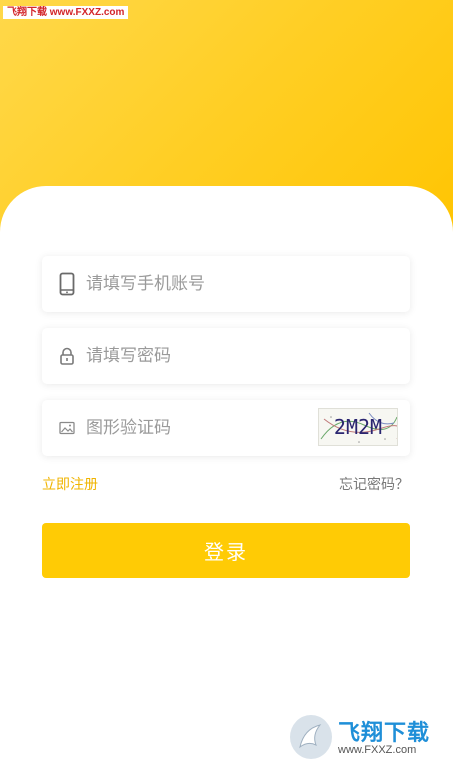 This screenshot has width=453, height=772. I want to click on watermark-top: 飞翔下载 www.FXXZ.com, so click(66, 12).